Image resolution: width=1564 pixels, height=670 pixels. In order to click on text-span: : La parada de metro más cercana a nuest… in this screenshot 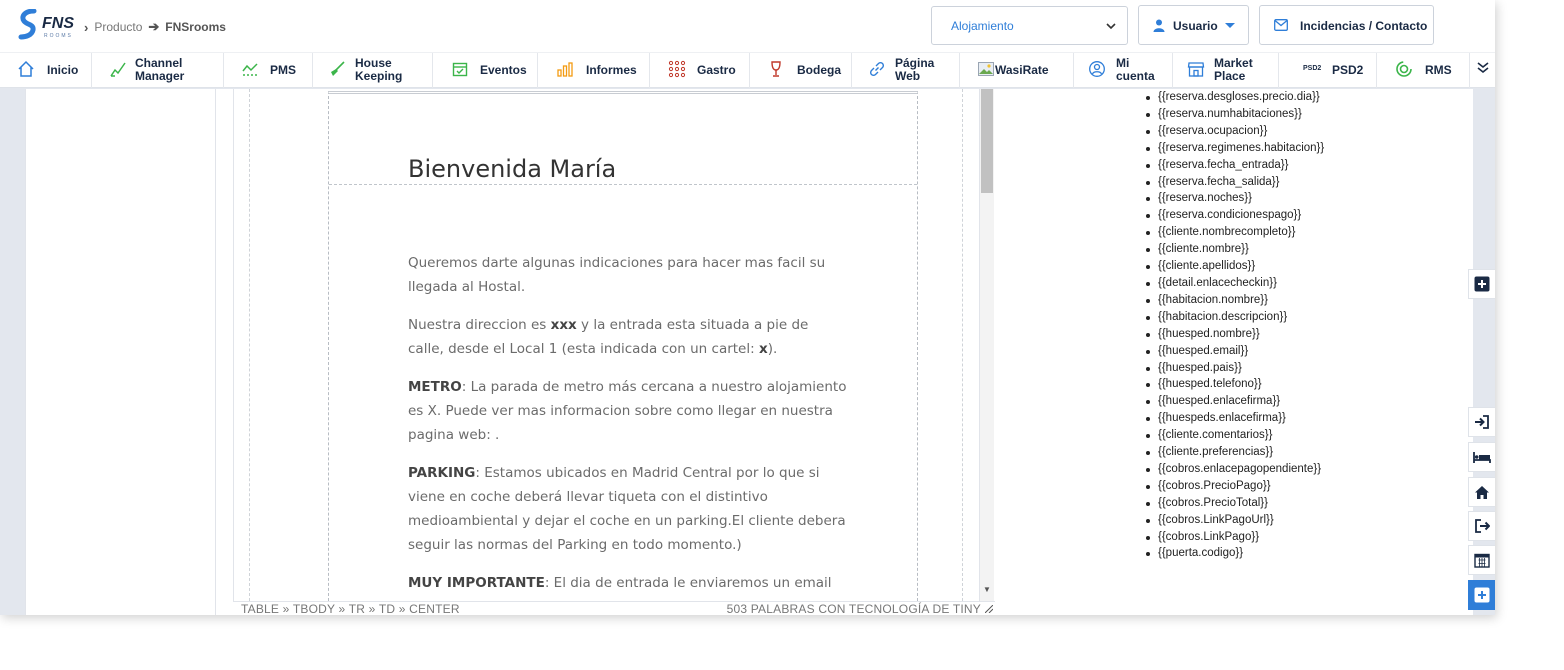, I will do `click(627, 411)`.